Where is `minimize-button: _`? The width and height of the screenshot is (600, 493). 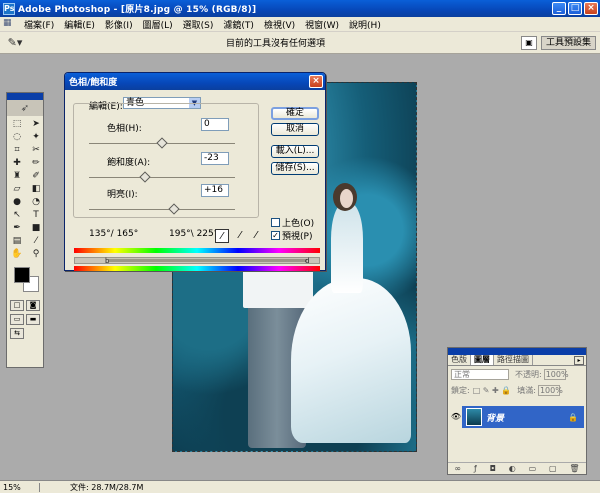 minimize-button: _ is located at coordinates (559, 8).